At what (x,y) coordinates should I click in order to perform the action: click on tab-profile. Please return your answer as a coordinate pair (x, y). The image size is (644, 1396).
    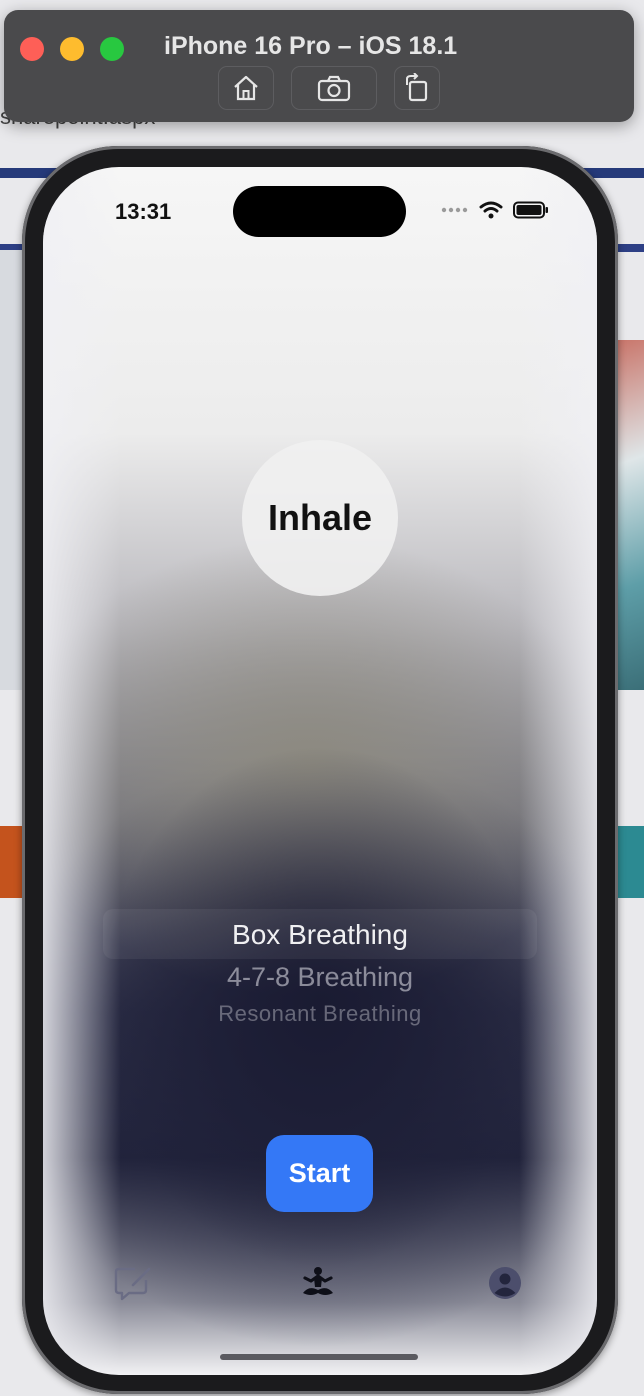
    Looking at the image, I should click on (505, 1283).